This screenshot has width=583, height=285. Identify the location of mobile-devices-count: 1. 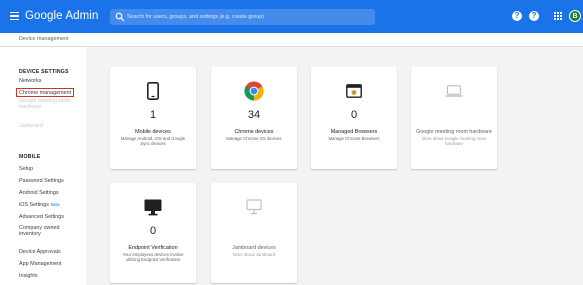
(153, 115).